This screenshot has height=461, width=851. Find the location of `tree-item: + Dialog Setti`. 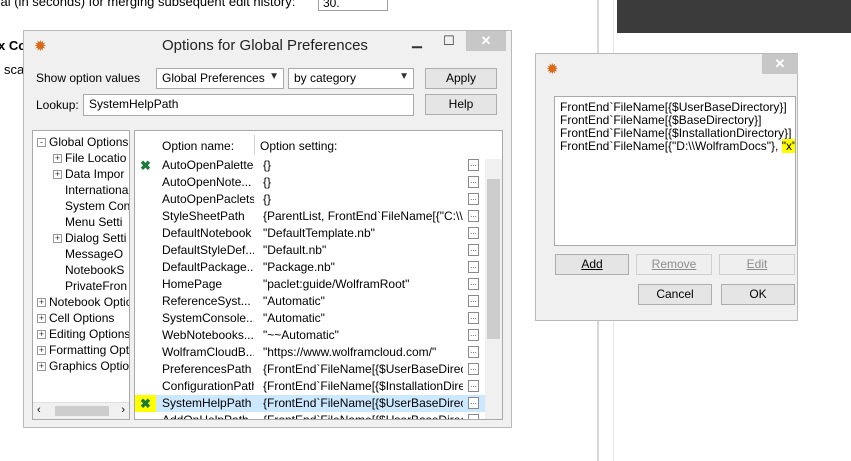

tree-item: + Dialog Setti is located at coordinates (89, 238).